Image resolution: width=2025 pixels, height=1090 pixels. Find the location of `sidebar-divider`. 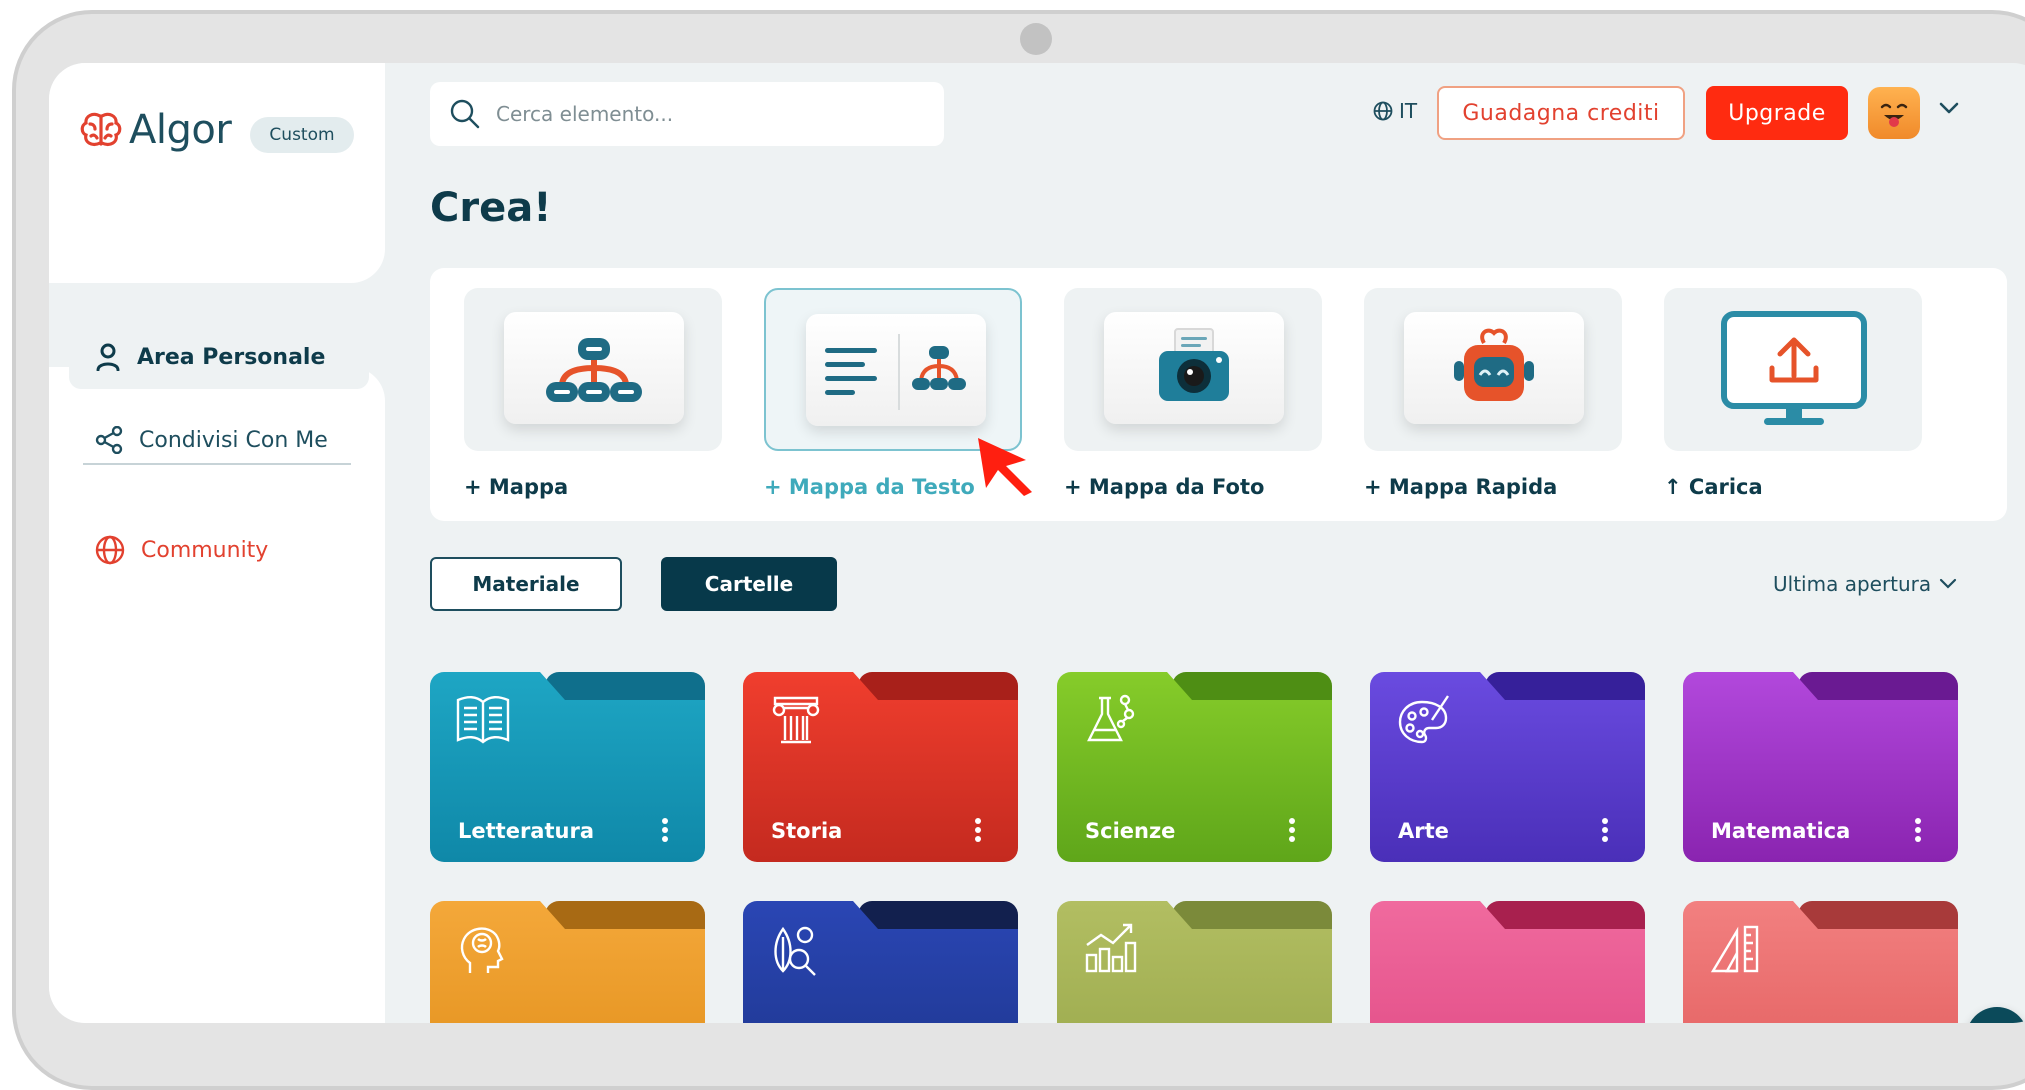

sidebar-divider is located at coordinates (217, 464).